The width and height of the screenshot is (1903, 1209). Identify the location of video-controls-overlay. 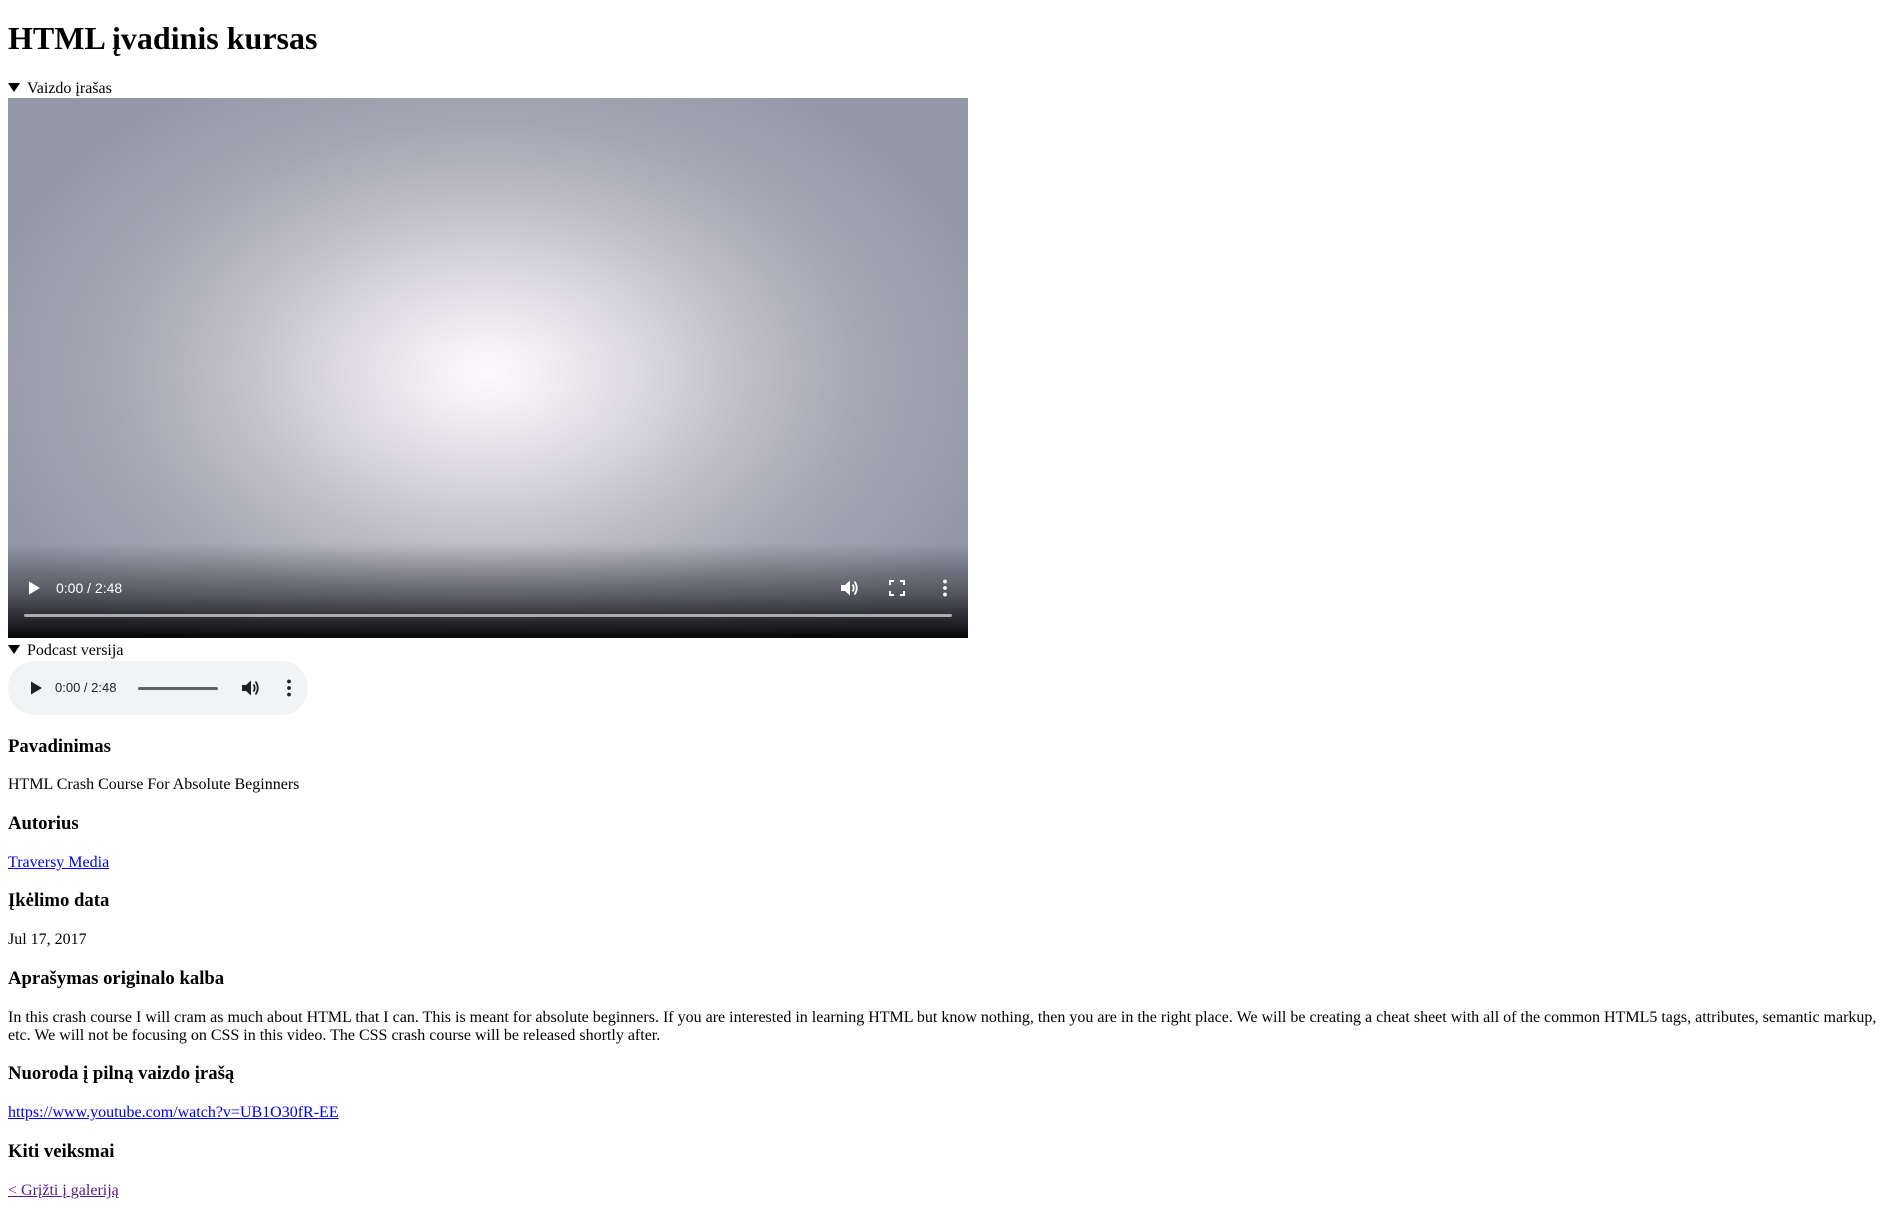
(488, 590).